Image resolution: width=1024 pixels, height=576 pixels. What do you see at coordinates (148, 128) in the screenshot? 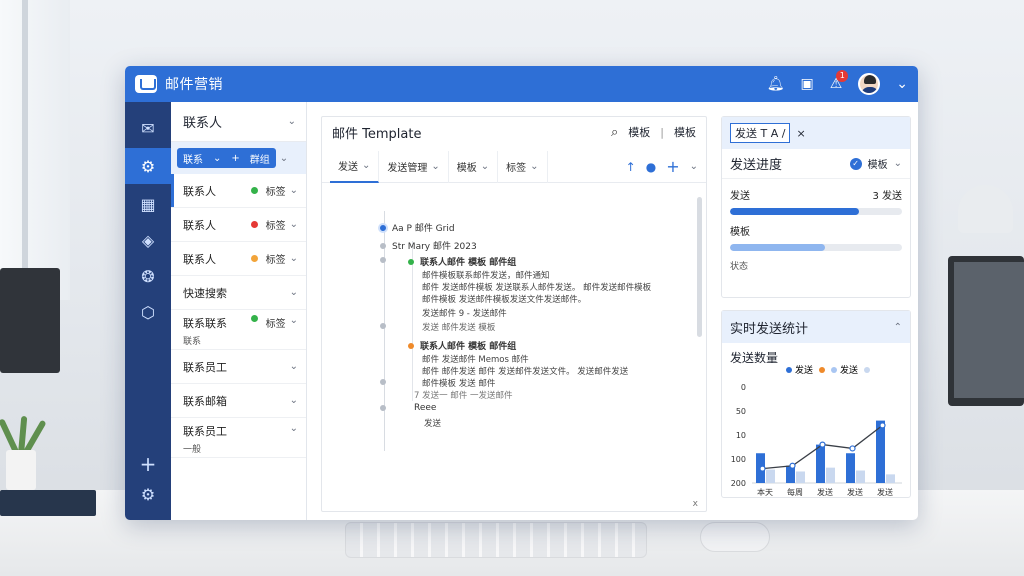
I see `inbox-icon: ✉` at bounding box center [148, 128].